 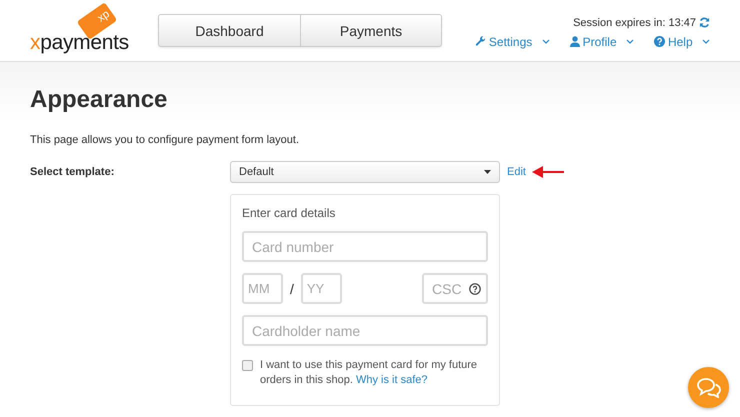 I want to click on wrench-icon, so click(x=480, y=41).